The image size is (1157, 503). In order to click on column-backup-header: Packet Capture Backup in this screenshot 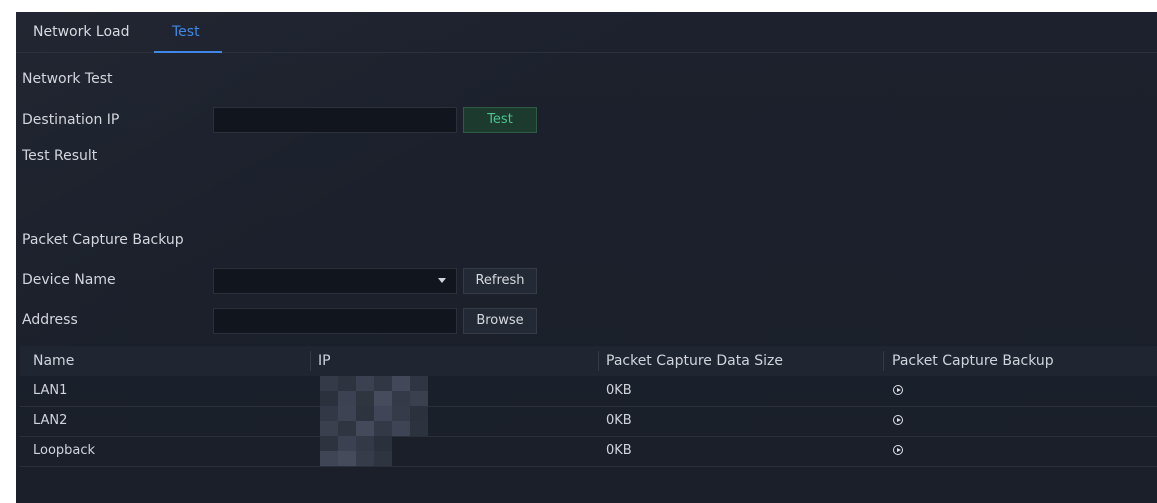, I will do `click(973, 361)`.